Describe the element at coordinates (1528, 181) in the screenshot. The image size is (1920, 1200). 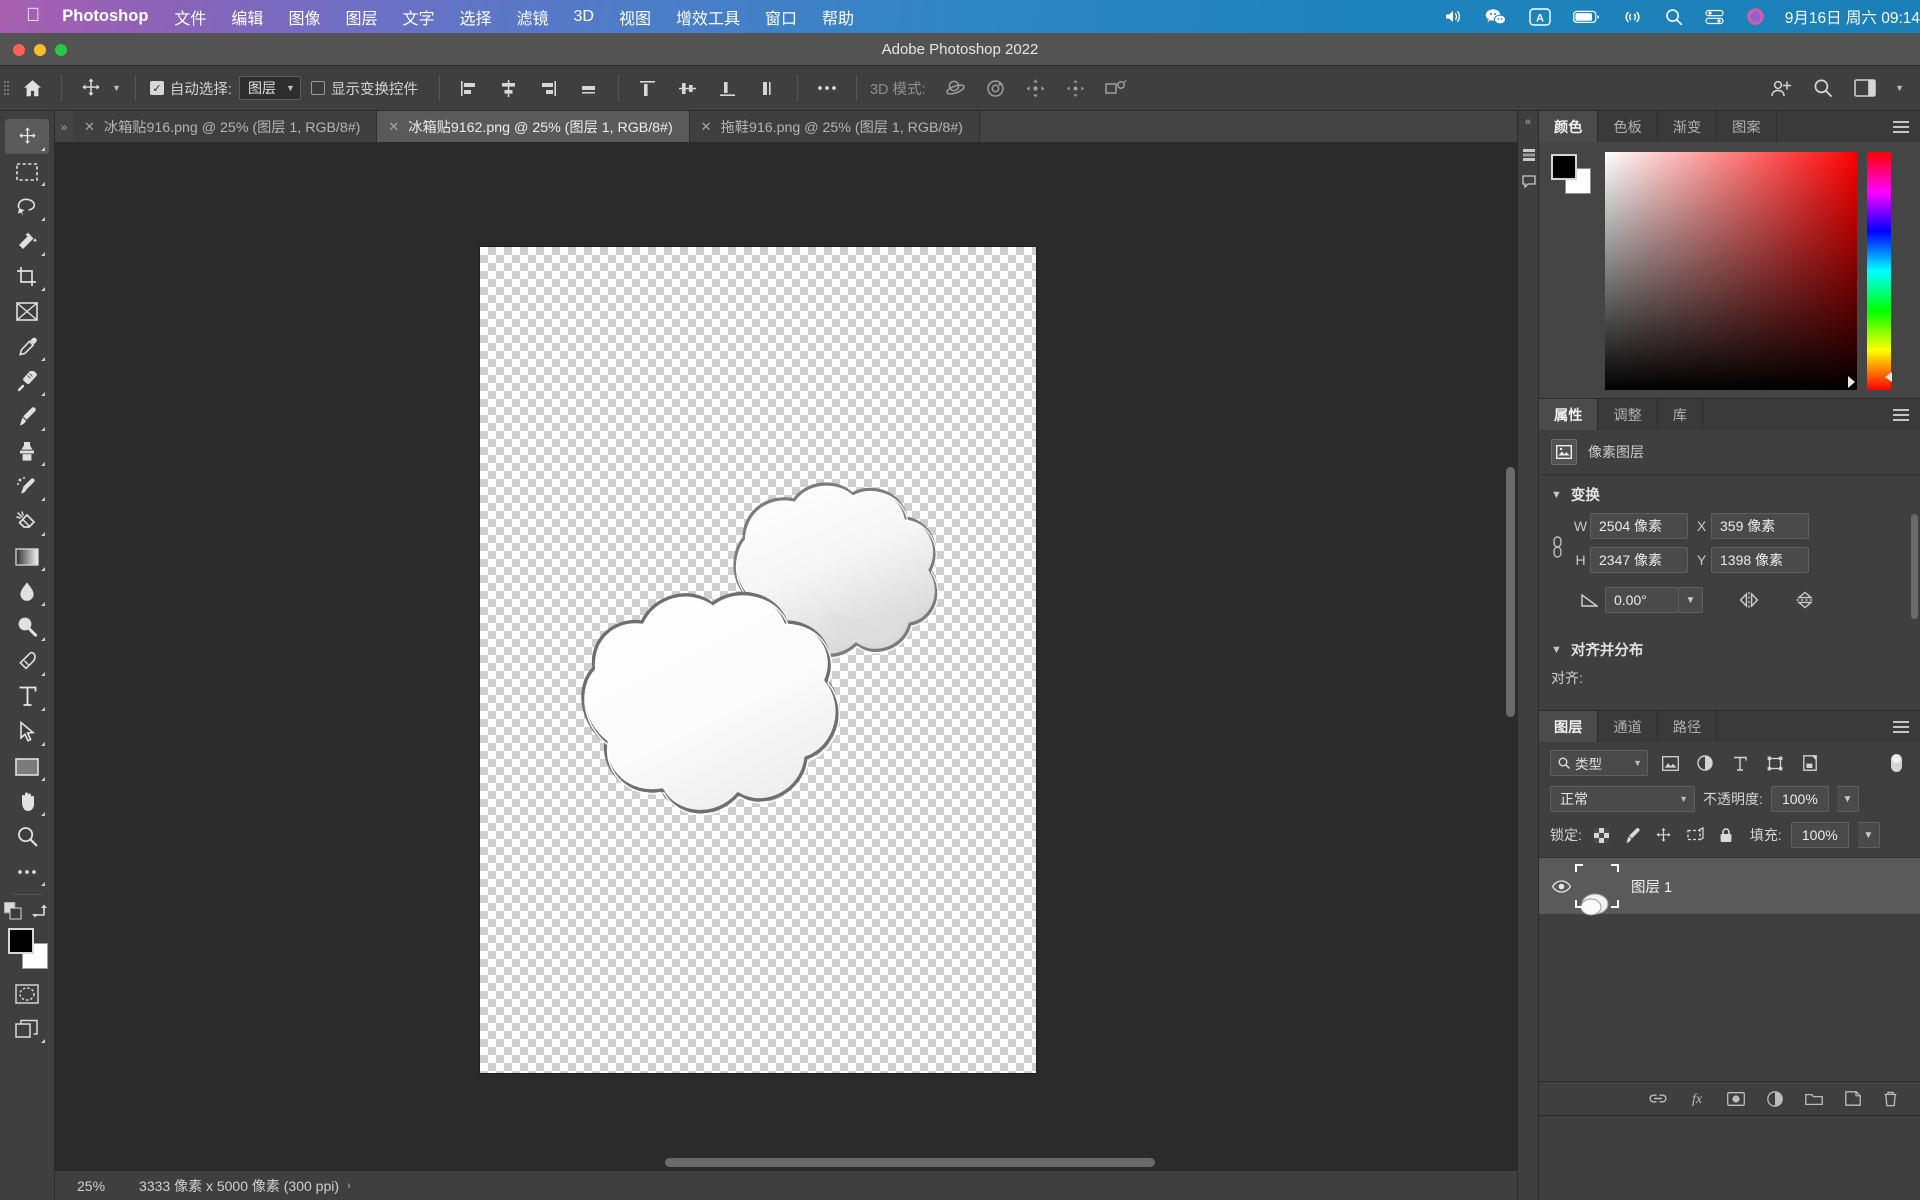
I see `comments-panel-icon` at that location.